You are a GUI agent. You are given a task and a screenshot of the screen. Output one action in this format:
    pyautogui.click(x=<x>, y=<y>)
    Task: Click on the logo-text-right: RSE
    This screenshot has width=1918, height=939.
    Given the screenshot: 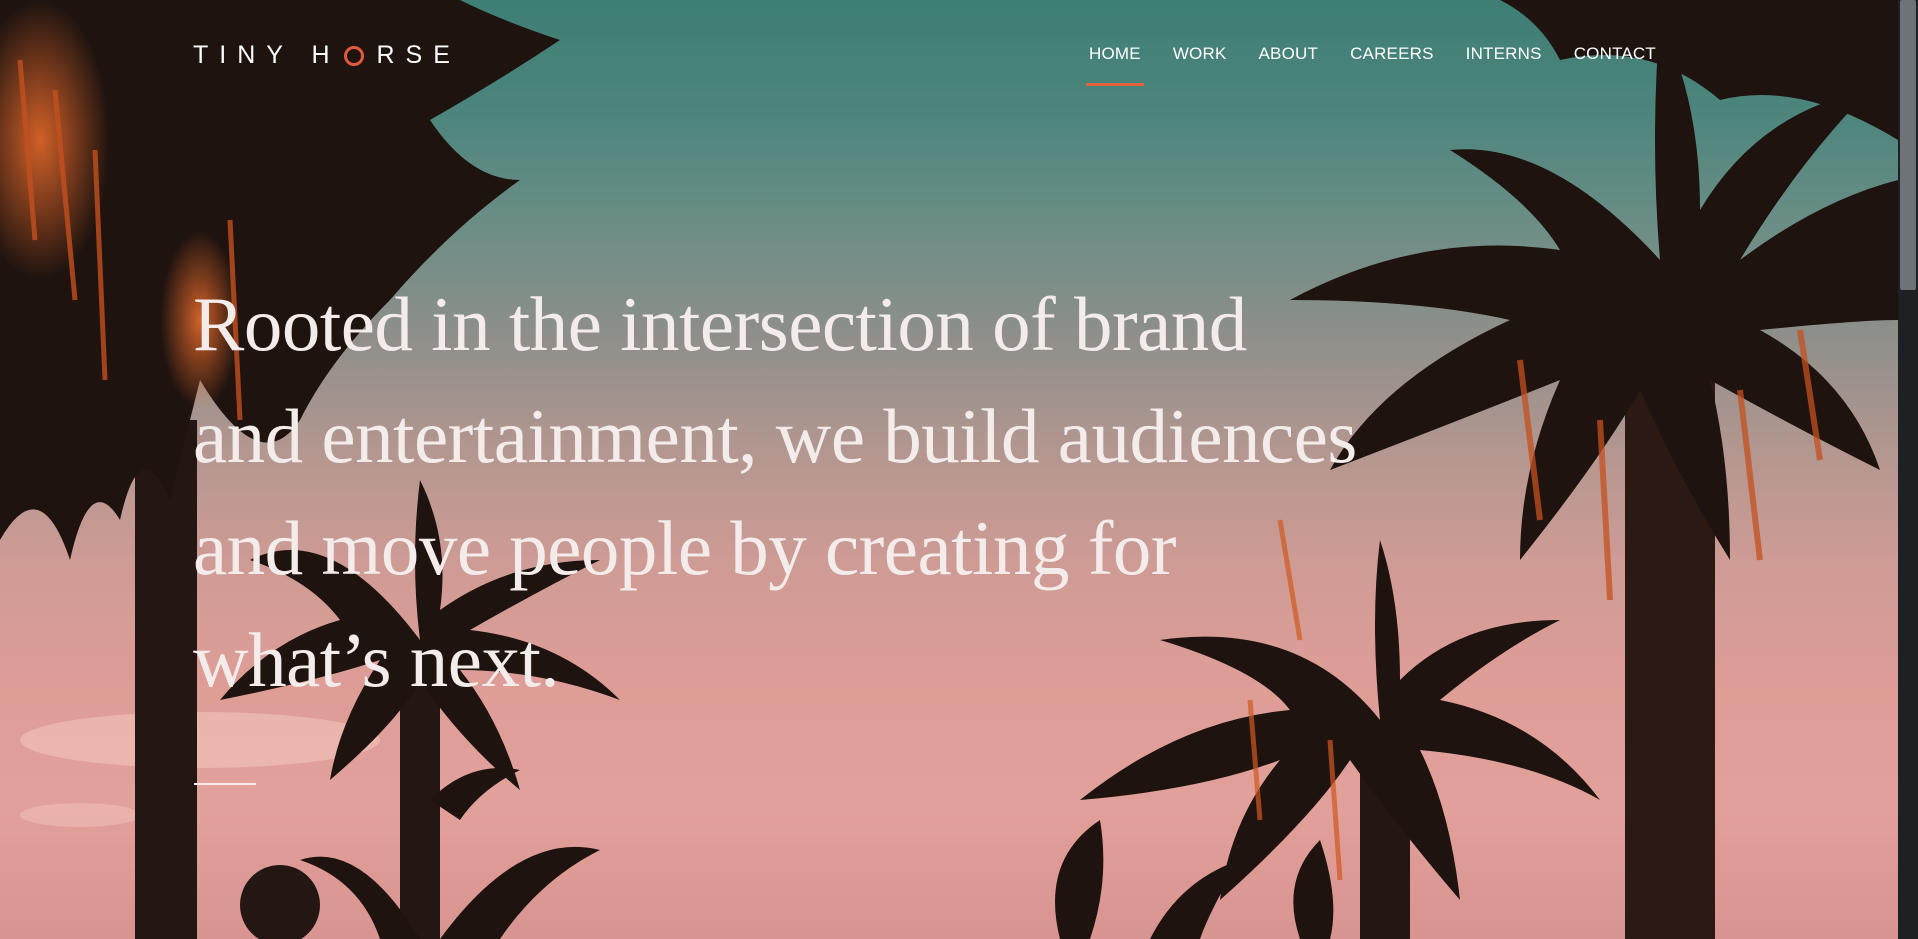 What is the action you would take?
    pyautogui.click(x=418, y=54)
    